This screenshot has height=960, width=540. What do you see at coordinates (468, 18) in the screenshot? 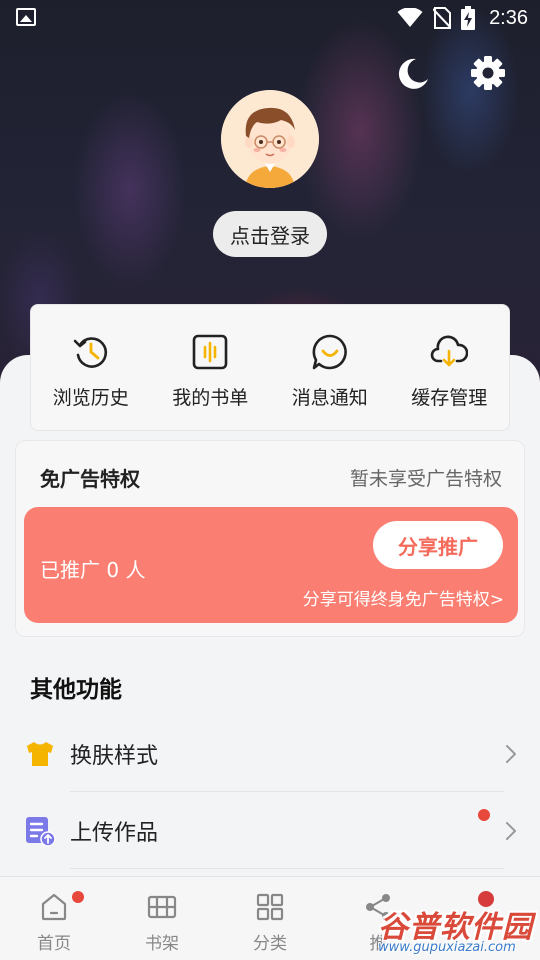
I see `battery-charging-icon` at bounding box center [468, 18].